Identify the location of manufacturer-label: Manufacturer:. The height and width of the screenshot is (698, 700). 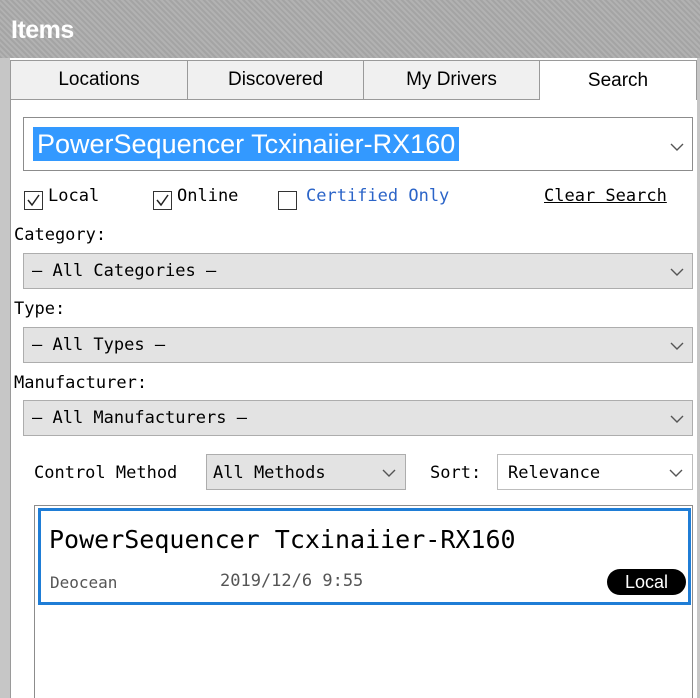
(81, 383).